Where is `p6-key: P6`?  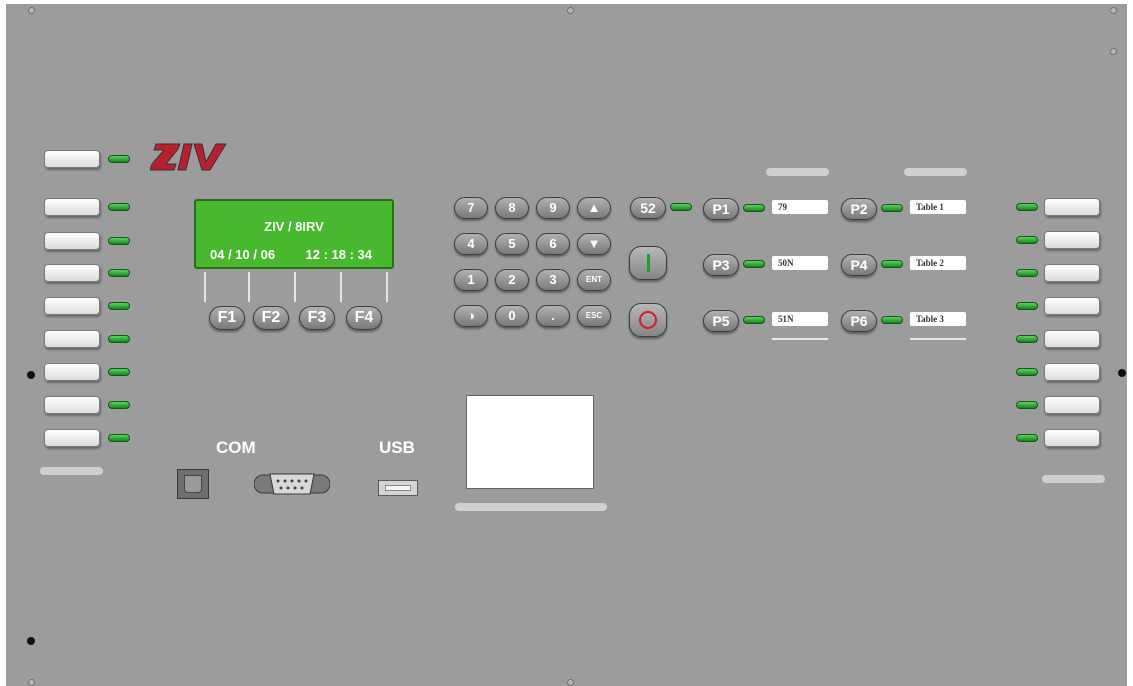
p6-key: P6 is located at coordinates (859, 321).